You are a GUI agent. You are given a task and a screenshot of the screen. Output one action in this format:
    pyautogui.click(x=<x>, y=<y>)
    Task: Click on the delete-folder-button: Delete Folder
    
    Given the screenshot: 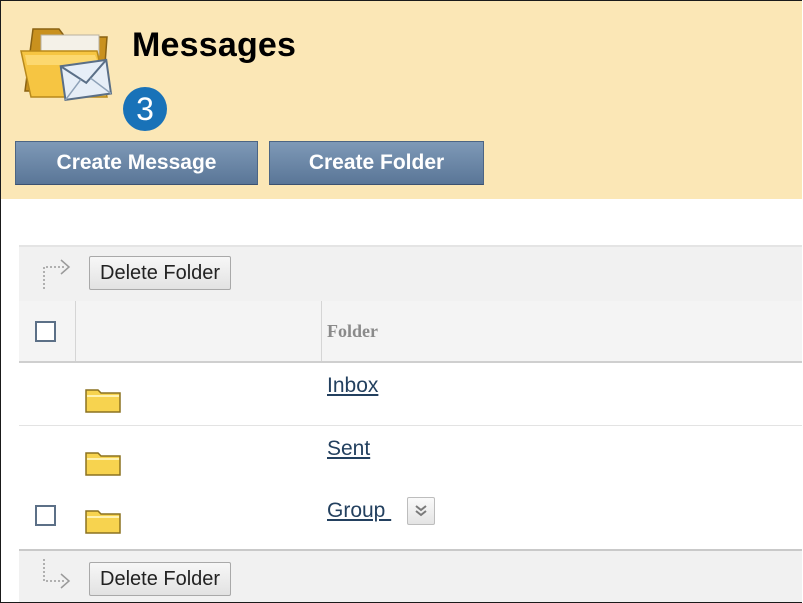 What is the action you would take?
    pyautogui.click(x=160, y=273)
    